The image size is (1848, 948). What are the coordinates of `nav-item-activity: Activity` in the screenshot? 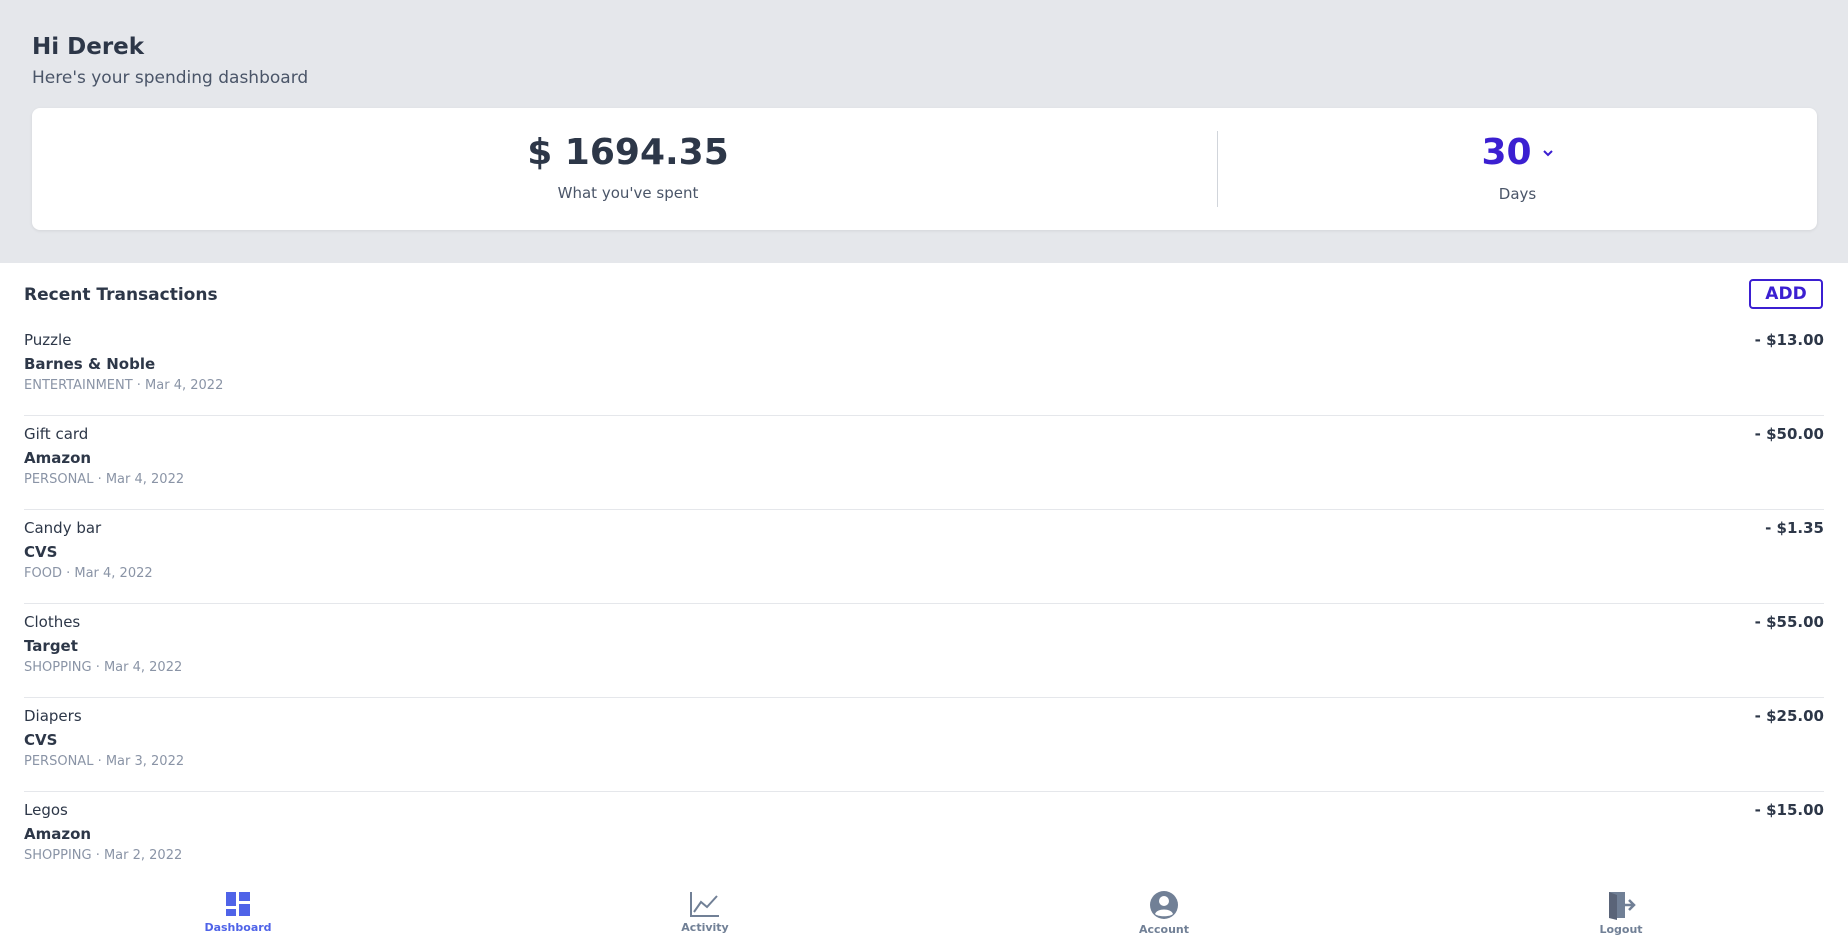 It's located at (705, 918).